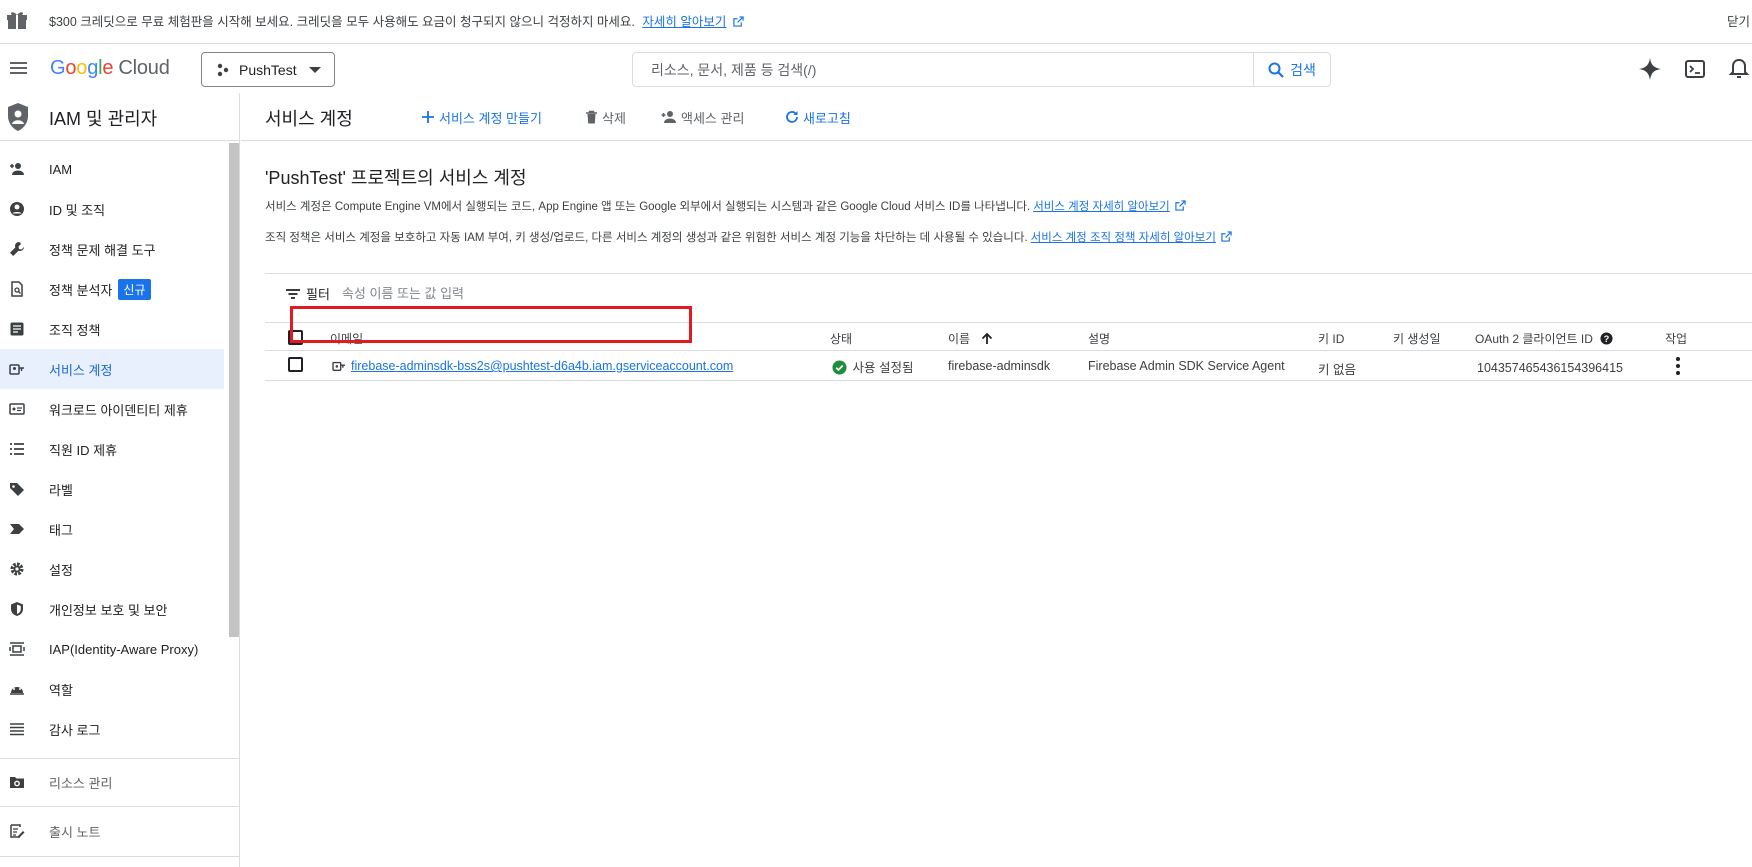  What do you see at coordinates (987, 338) in the screenshot?
I see `sort-ascending-icon` at bounding box center [987, 338].